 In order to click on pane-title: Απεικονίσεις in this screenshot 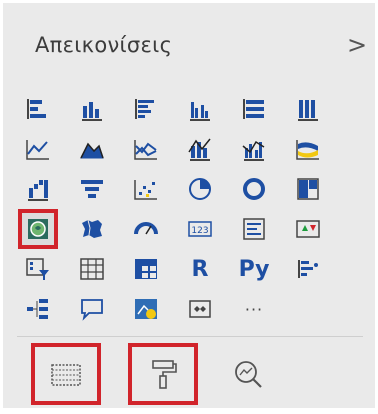, I will do `click(104, 45)`.